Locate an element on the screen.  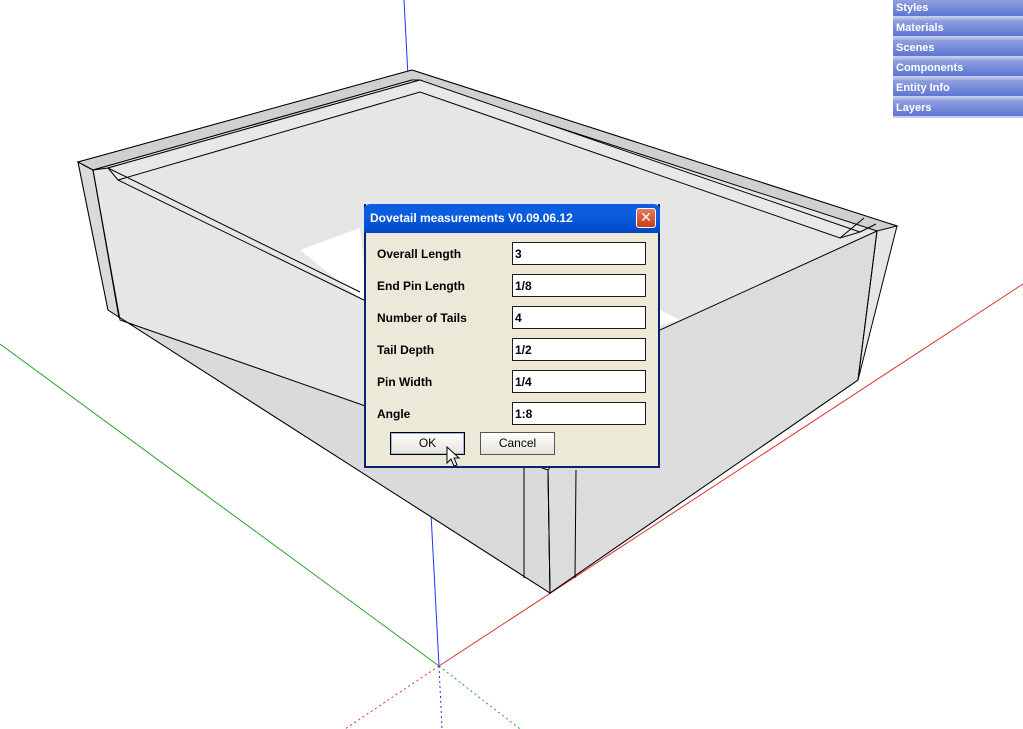
tray-item-components: Components is located at coordinates (958, 69).